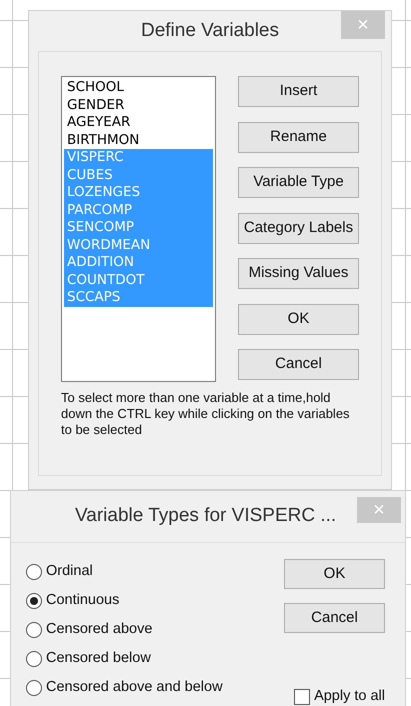 The width and height of the screenshot is (411, 706). What do you see at coordinates (124, 630) in the screenshot?
I see `radio-option: Censored above` at bounding box center [124, 630].